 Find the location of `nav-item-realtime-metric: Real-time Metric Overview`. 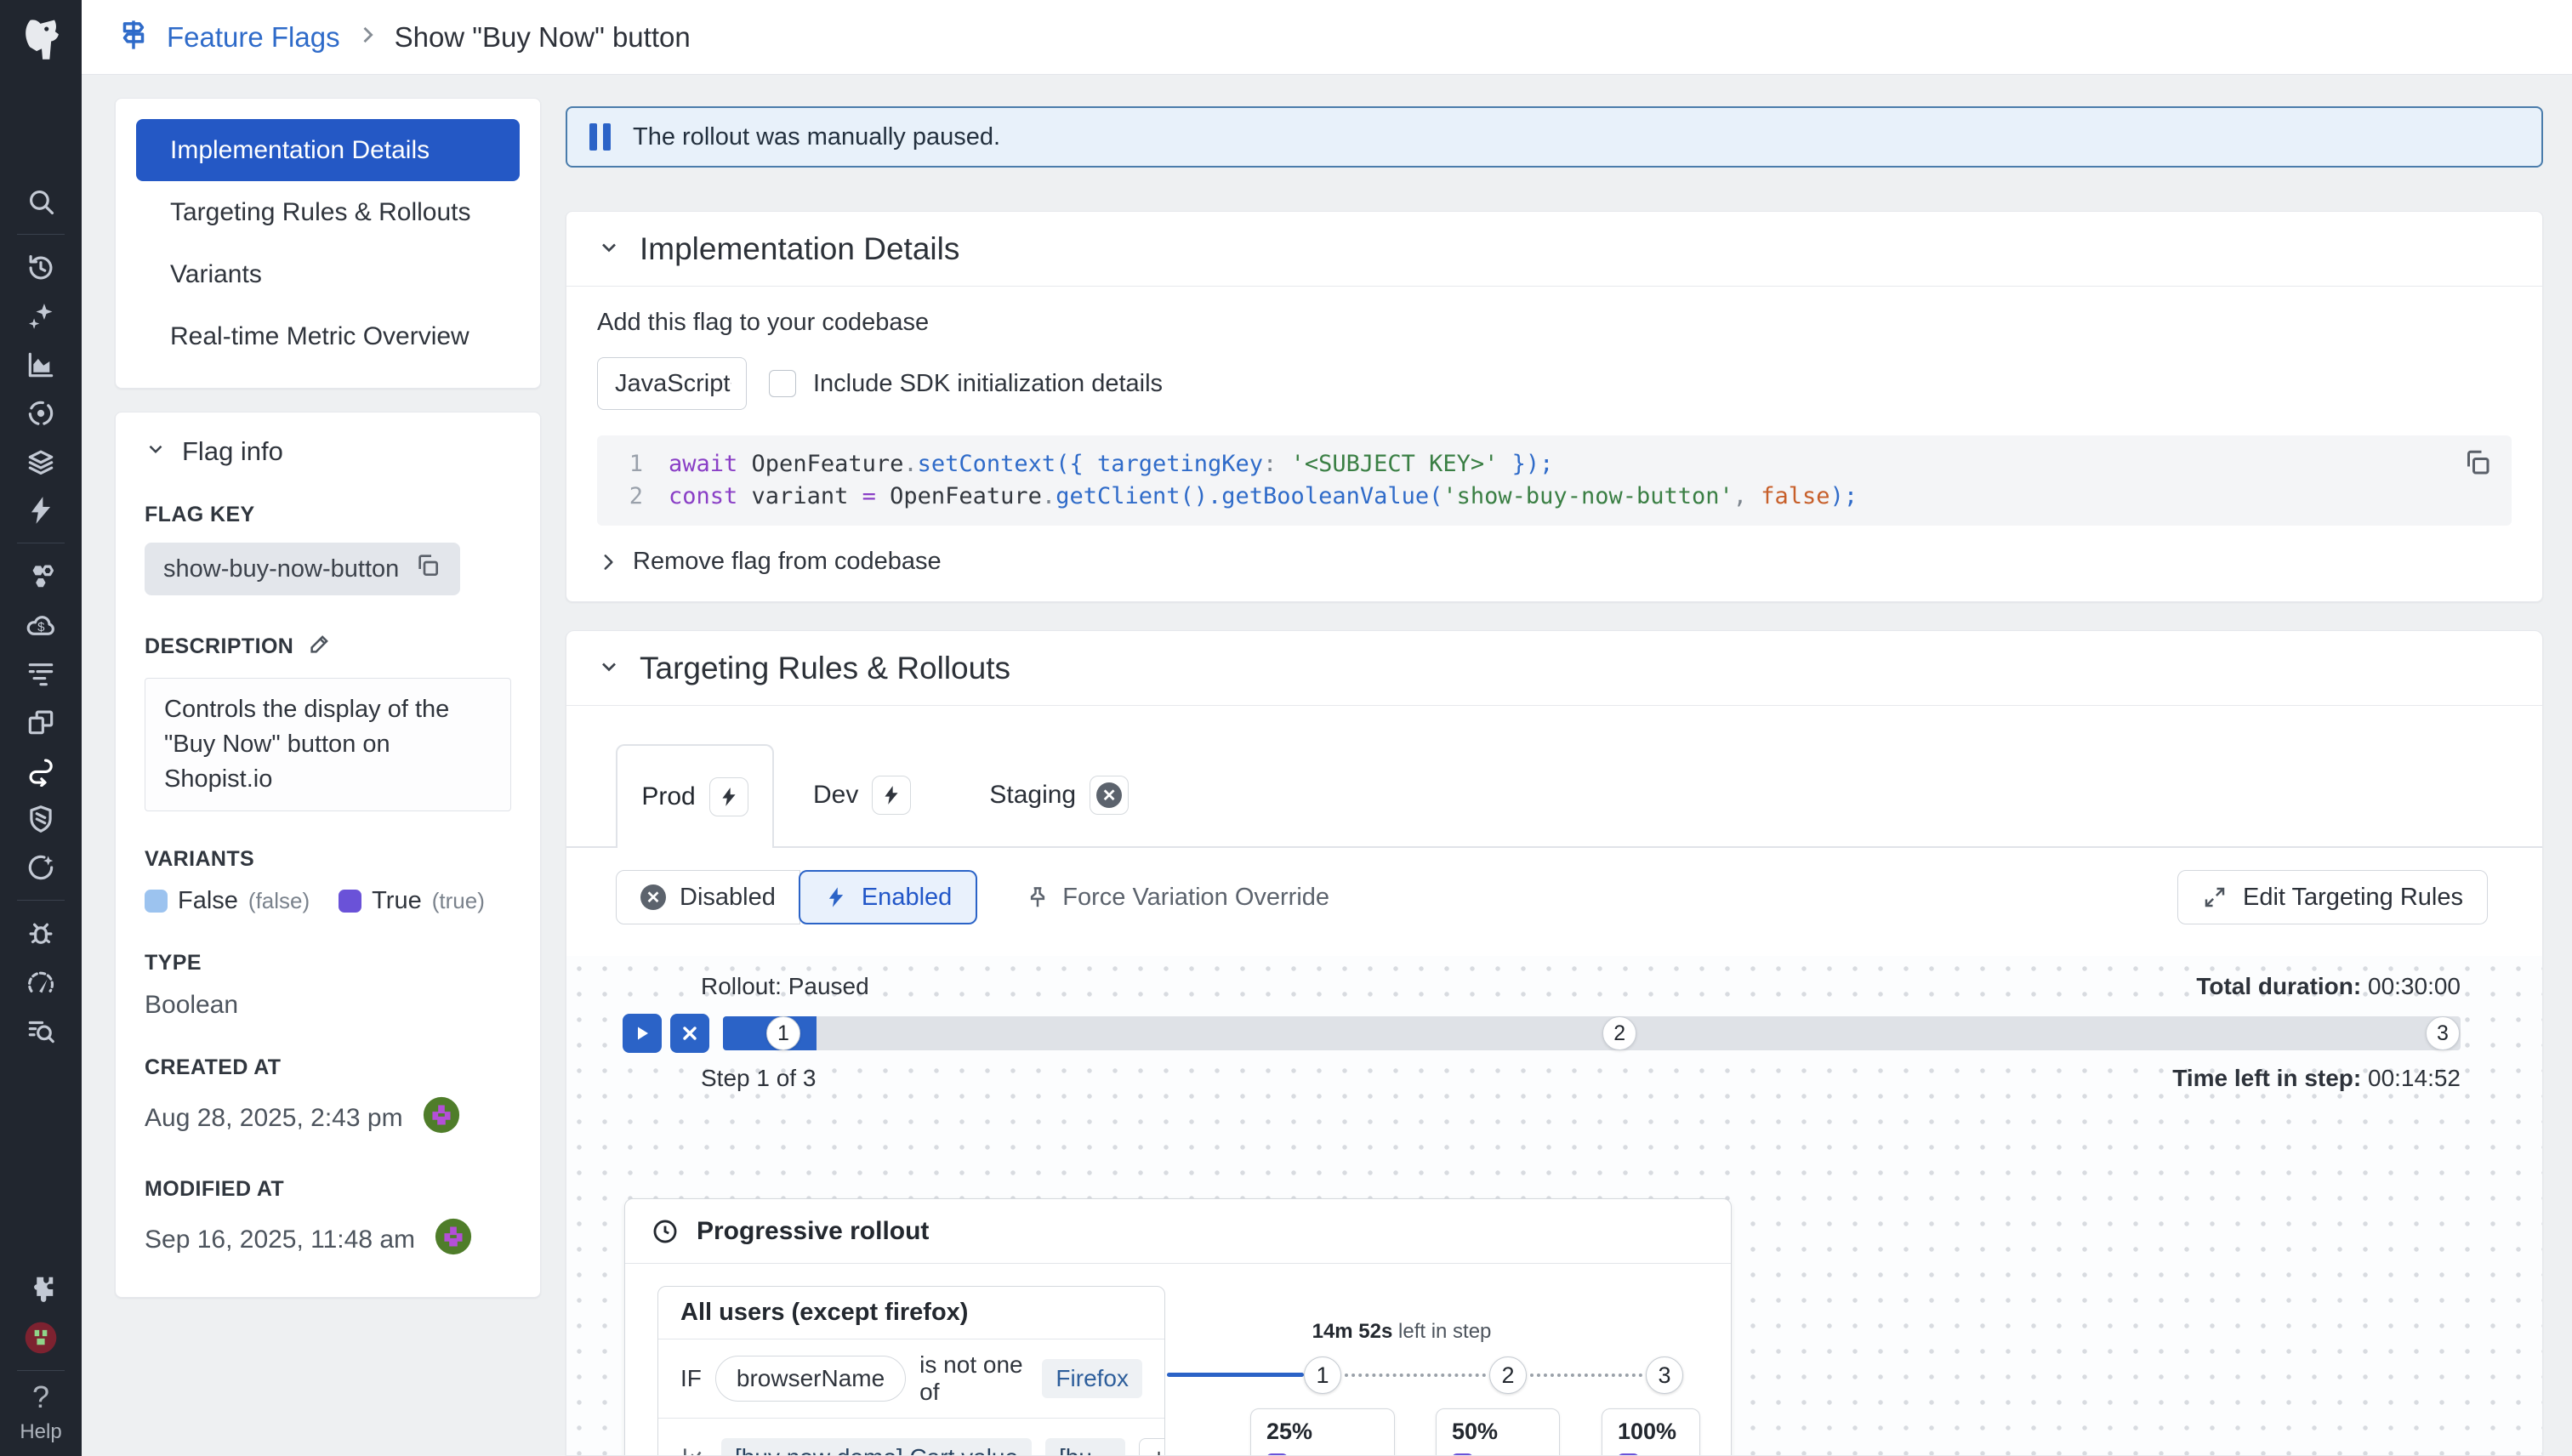

nav-item-realtime-metric: Real-time Metric Overview is located at coordinates (328, 336).